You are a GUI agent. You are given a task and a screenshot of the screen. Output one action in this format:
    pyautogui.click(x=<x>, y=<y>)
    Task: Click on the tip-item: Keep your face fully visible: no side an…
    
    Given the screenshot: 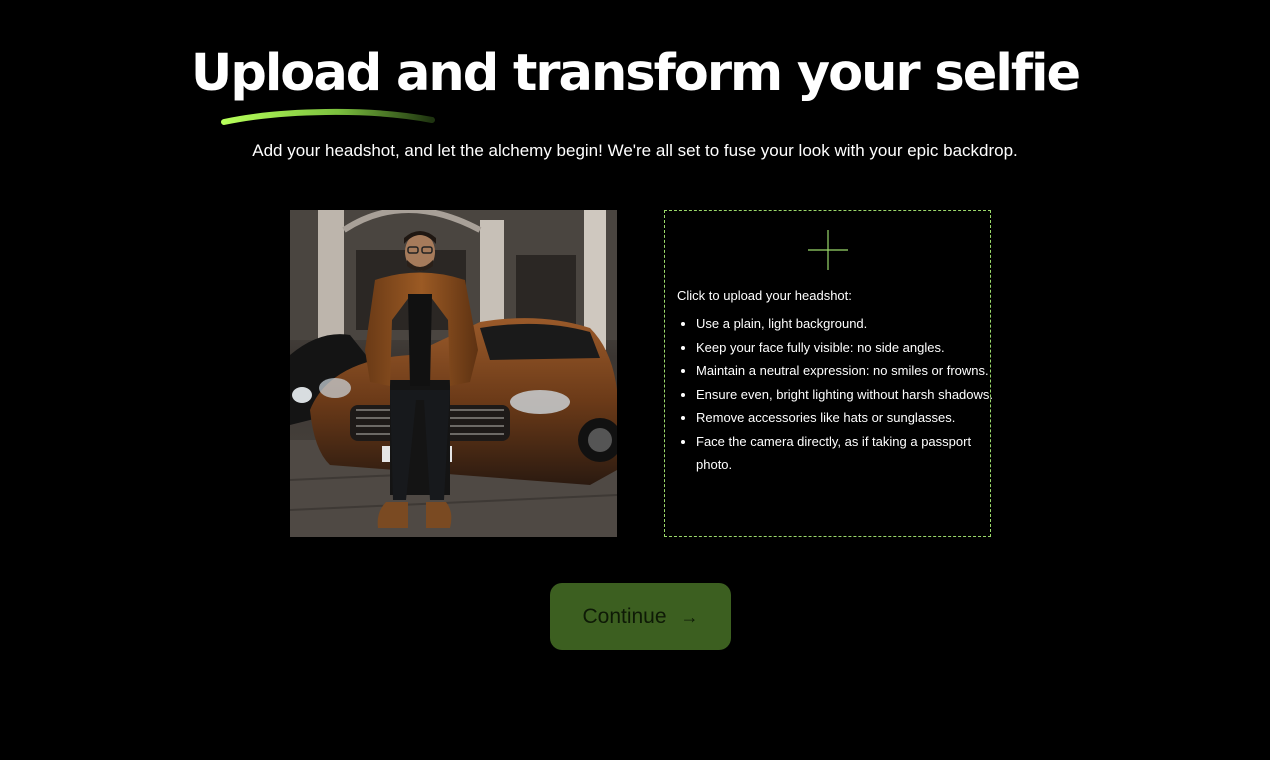 What is the action you would take?
    pyautogui.click(x=846, y=348)
    